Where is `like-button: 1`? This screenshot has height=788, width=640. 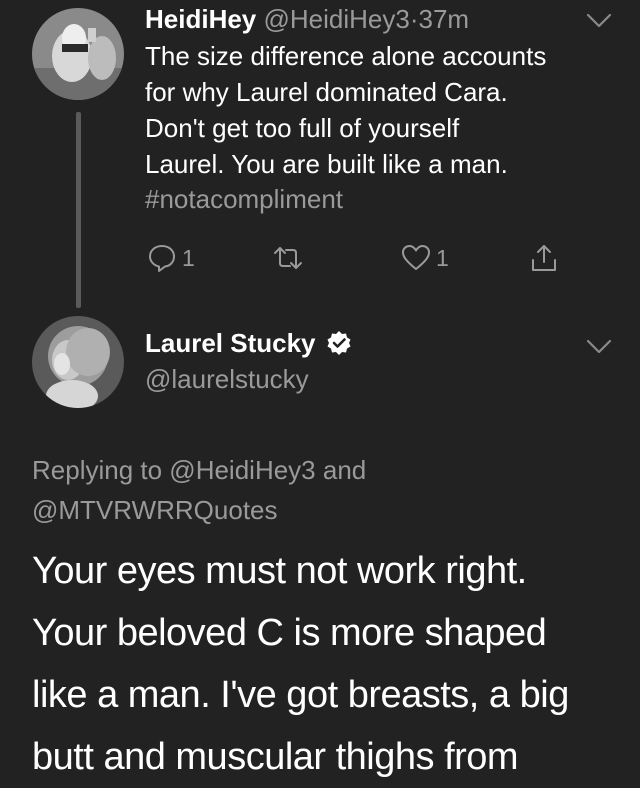
like-button: 1 is located at coordinates (424, 258).